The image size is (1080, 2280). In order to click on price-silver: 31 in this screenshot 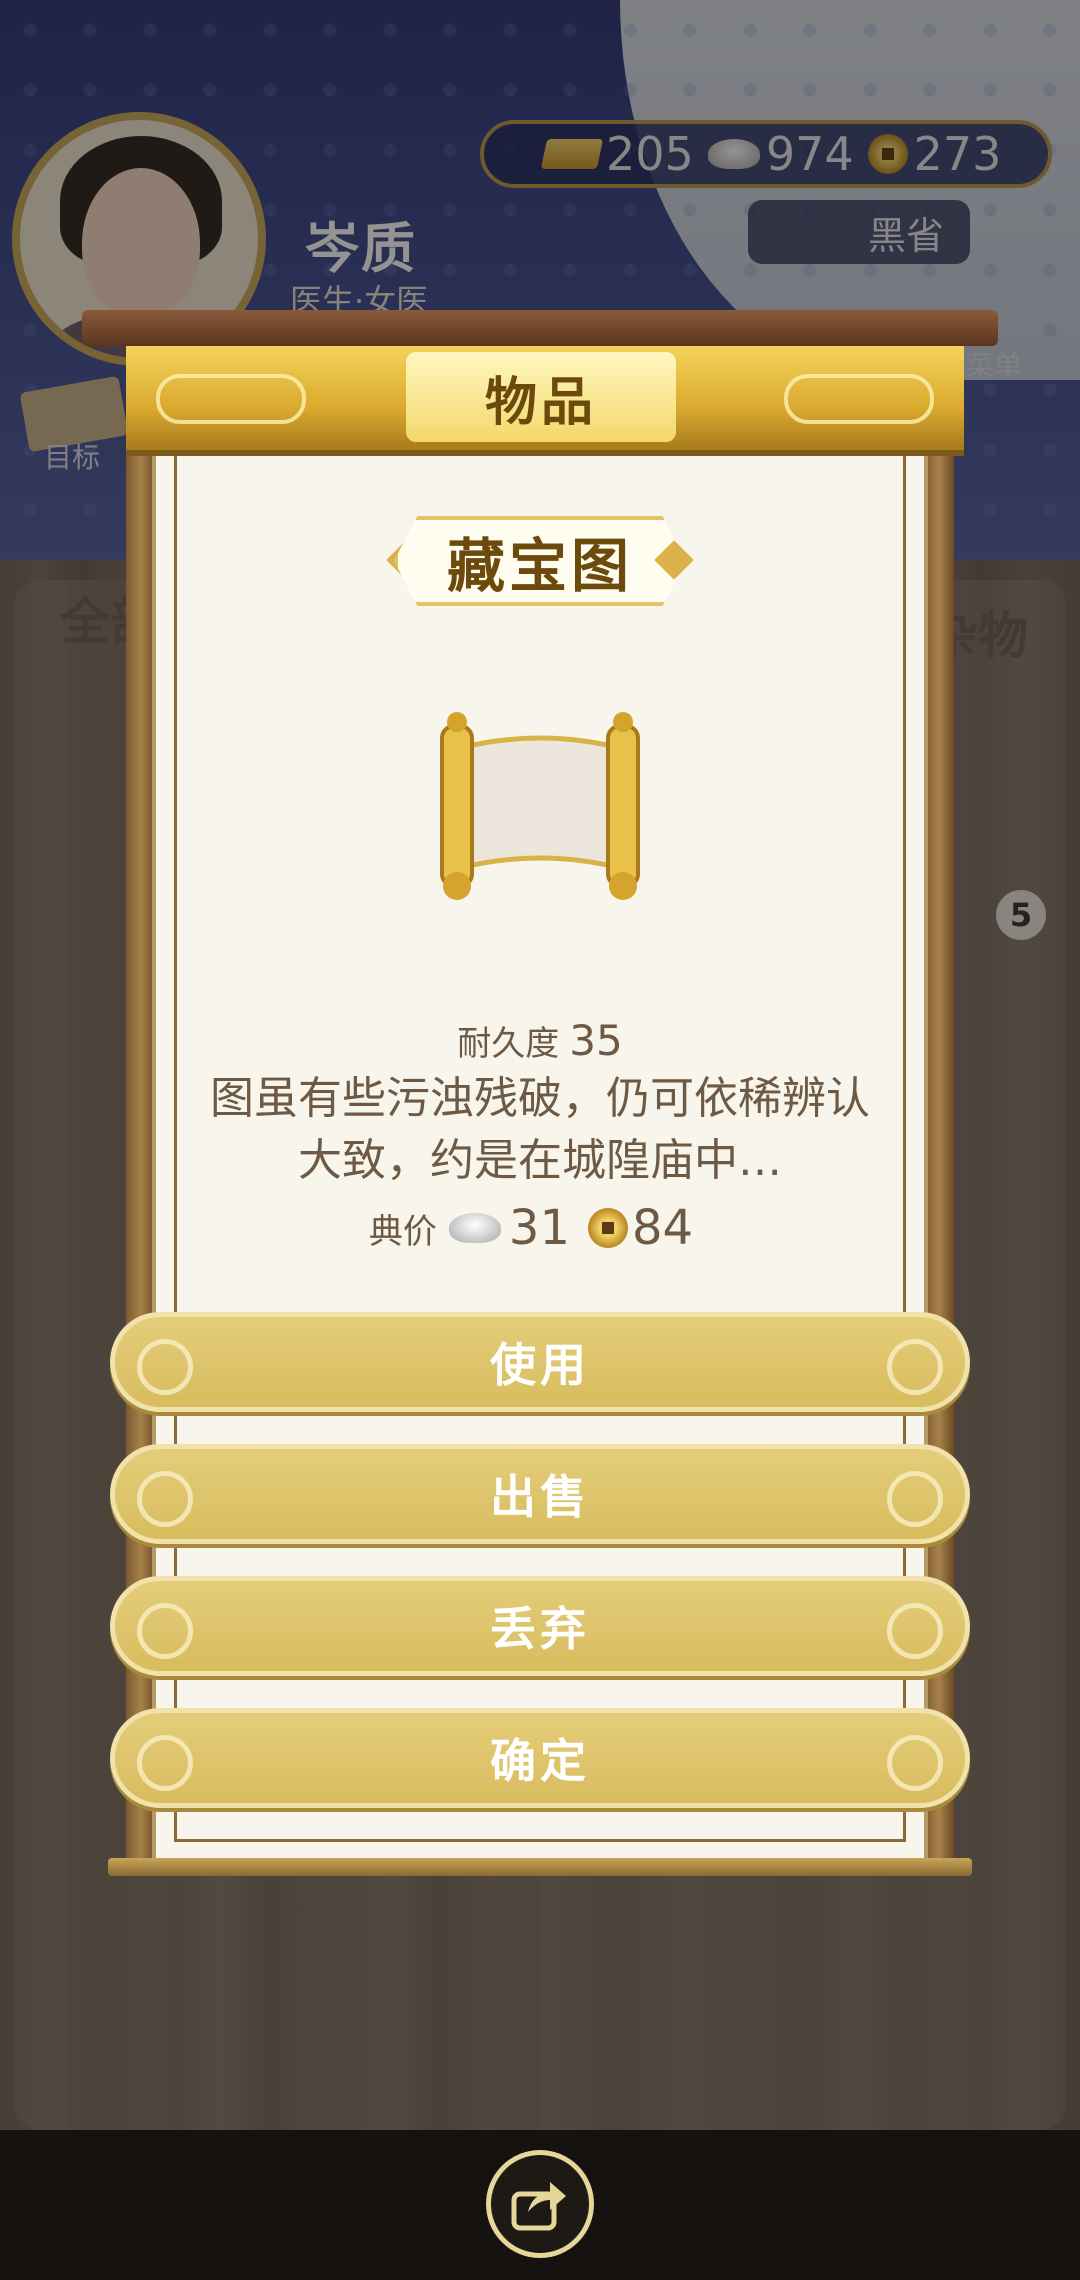, I will do `click(539, 1228)`.